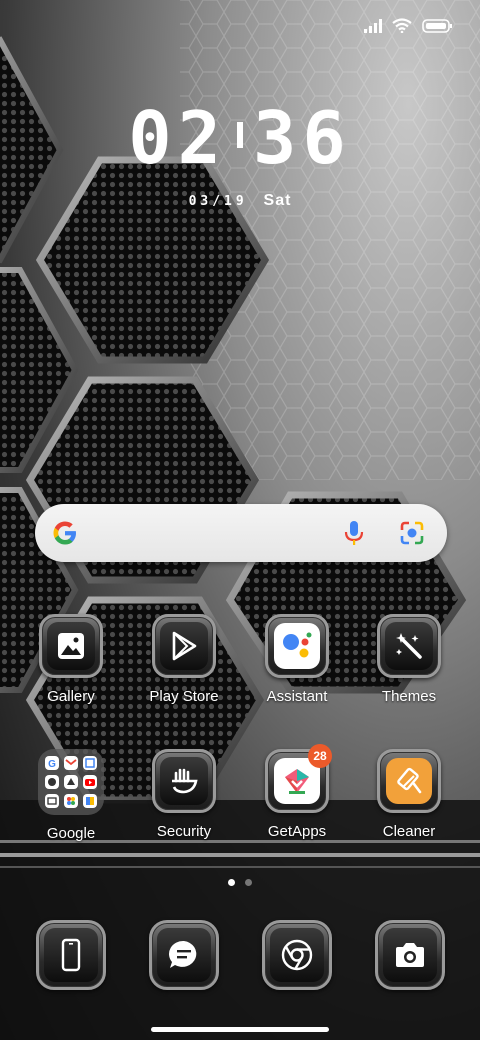 The height and width of the screenshot is (1040, 480). I want to click on home-gesture-bar, so click(240, 1029).